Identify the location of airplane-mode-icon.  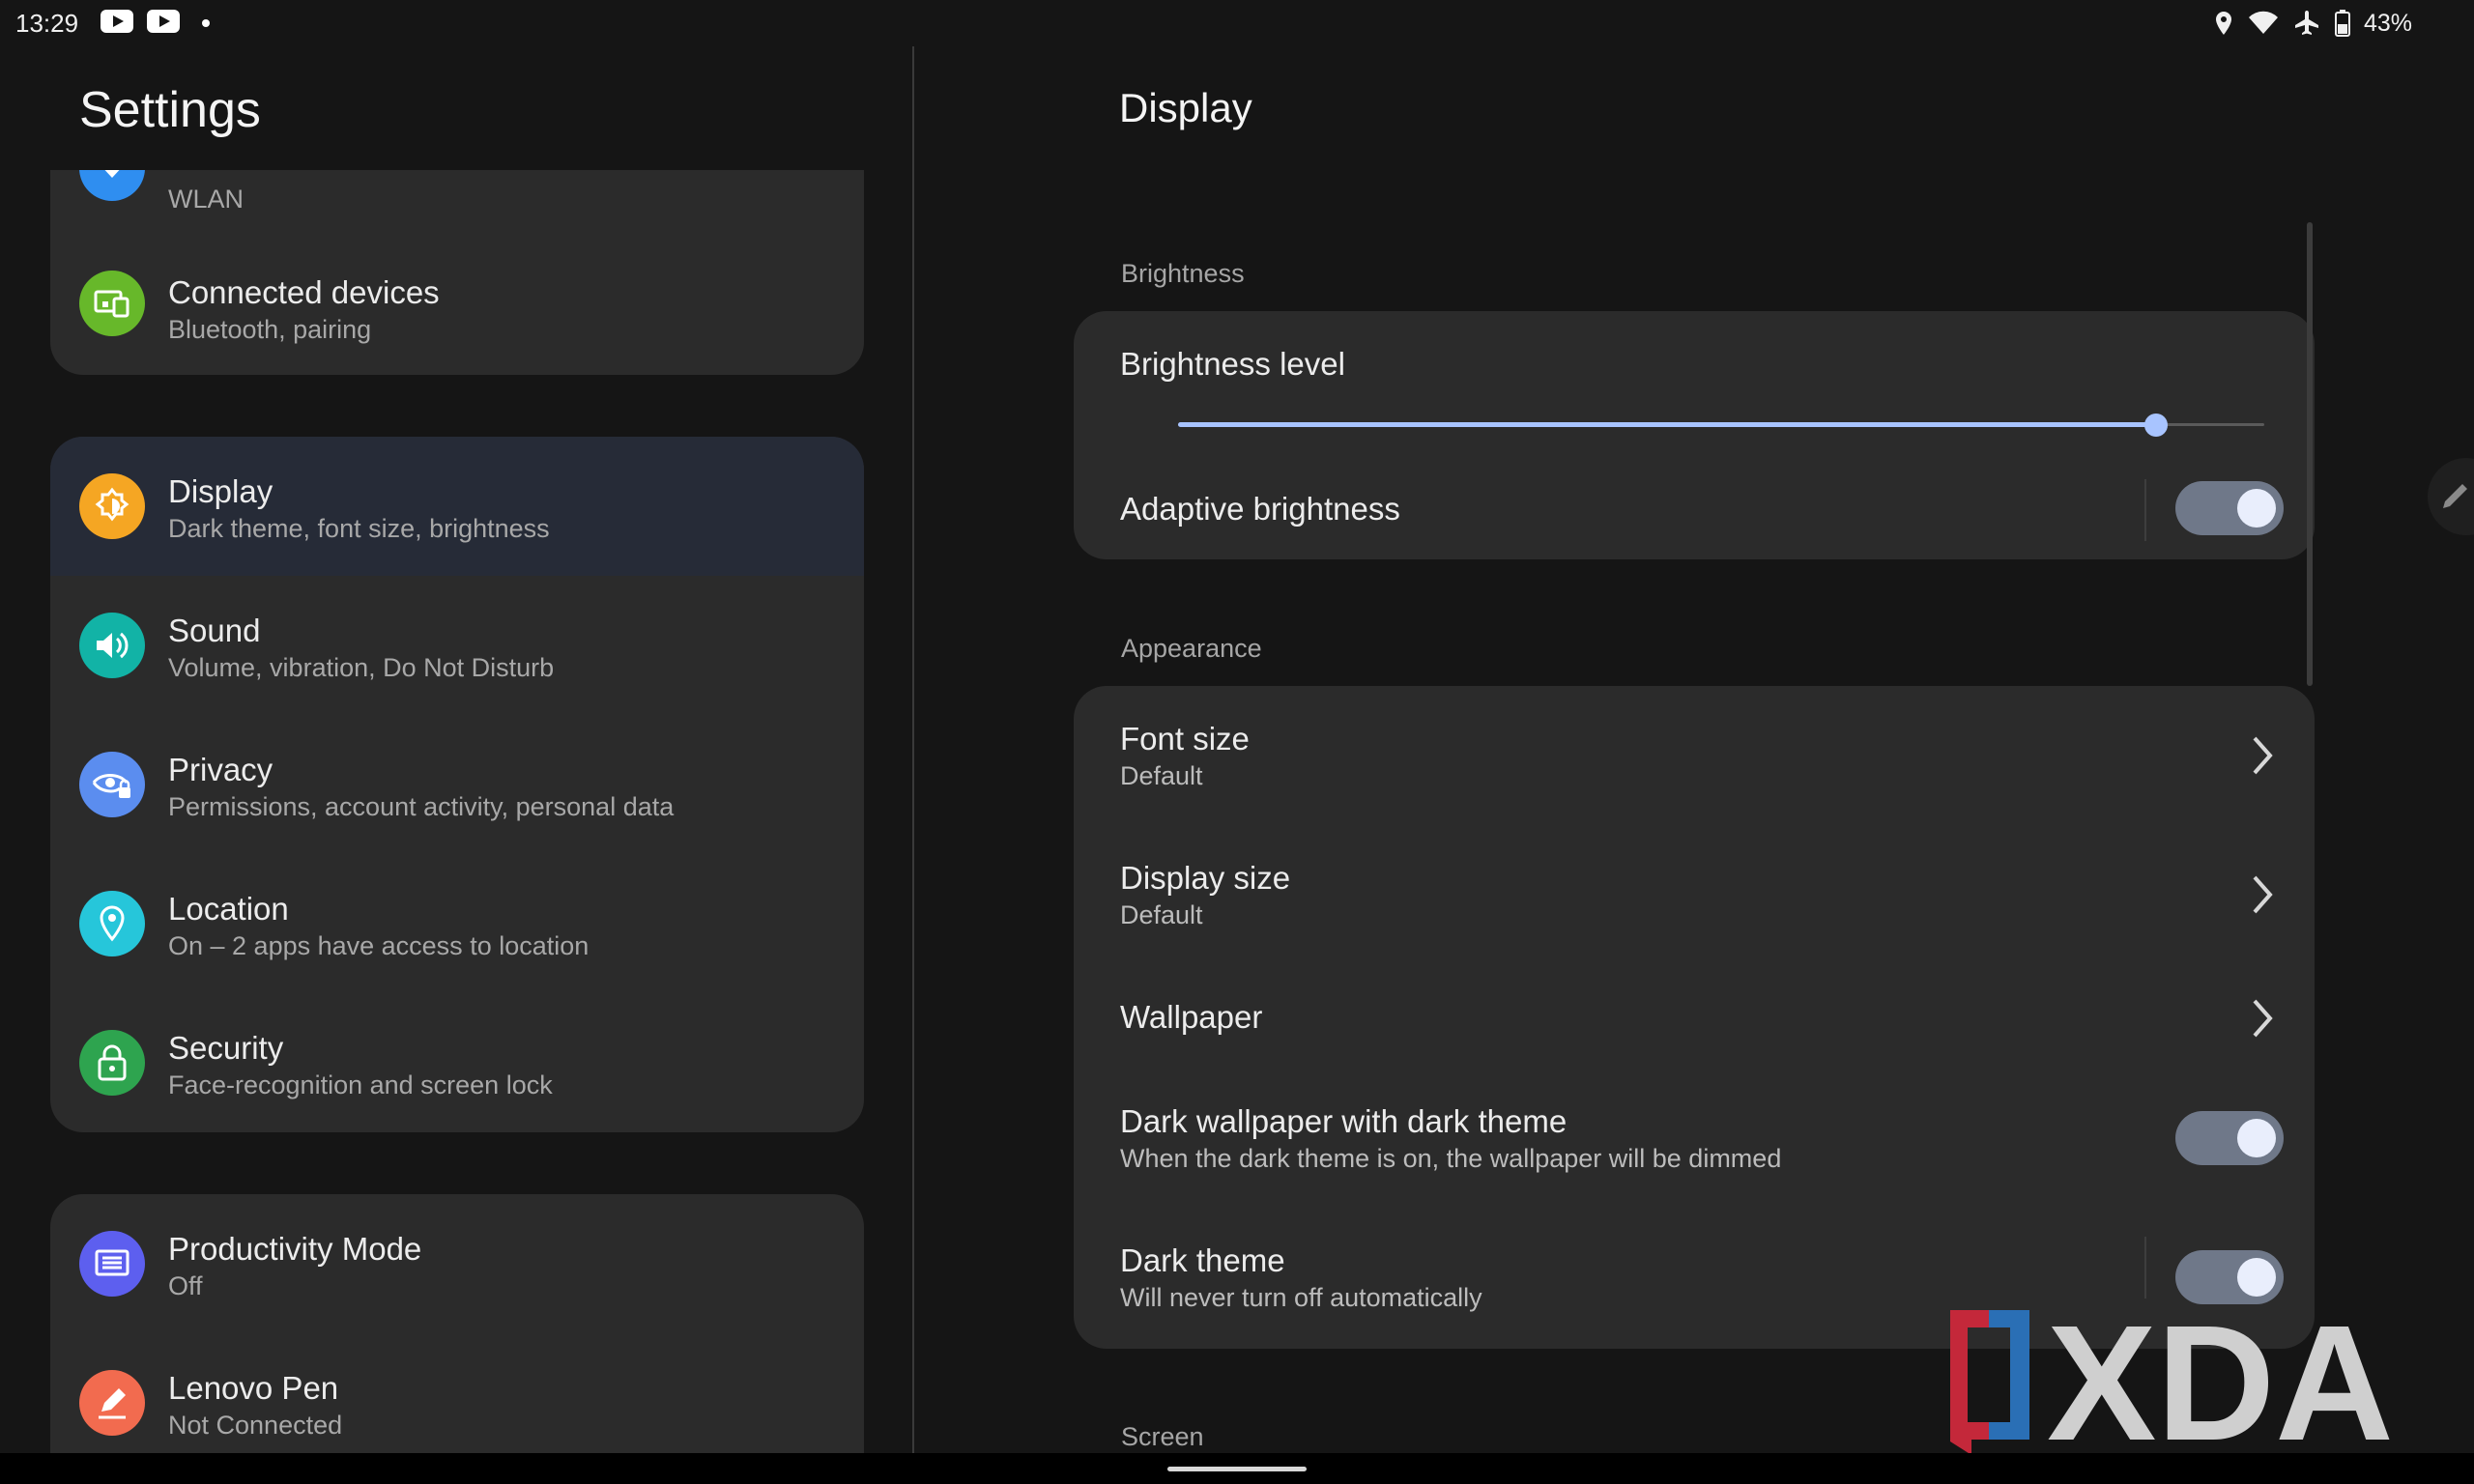
(2306, 23).